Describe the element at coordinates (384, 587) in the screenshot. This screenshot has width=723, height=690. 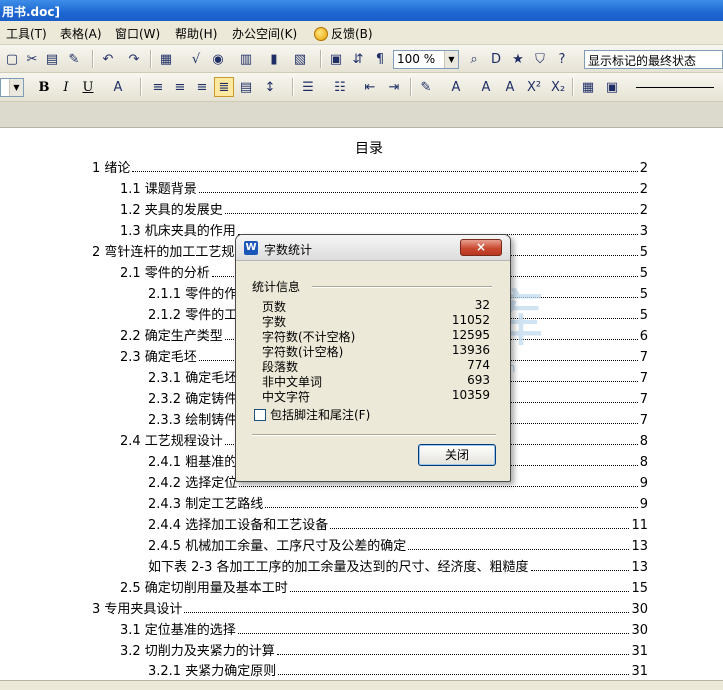
I see `toc-entry: 2.5 确定切削用量及基本工时 15` at that location.